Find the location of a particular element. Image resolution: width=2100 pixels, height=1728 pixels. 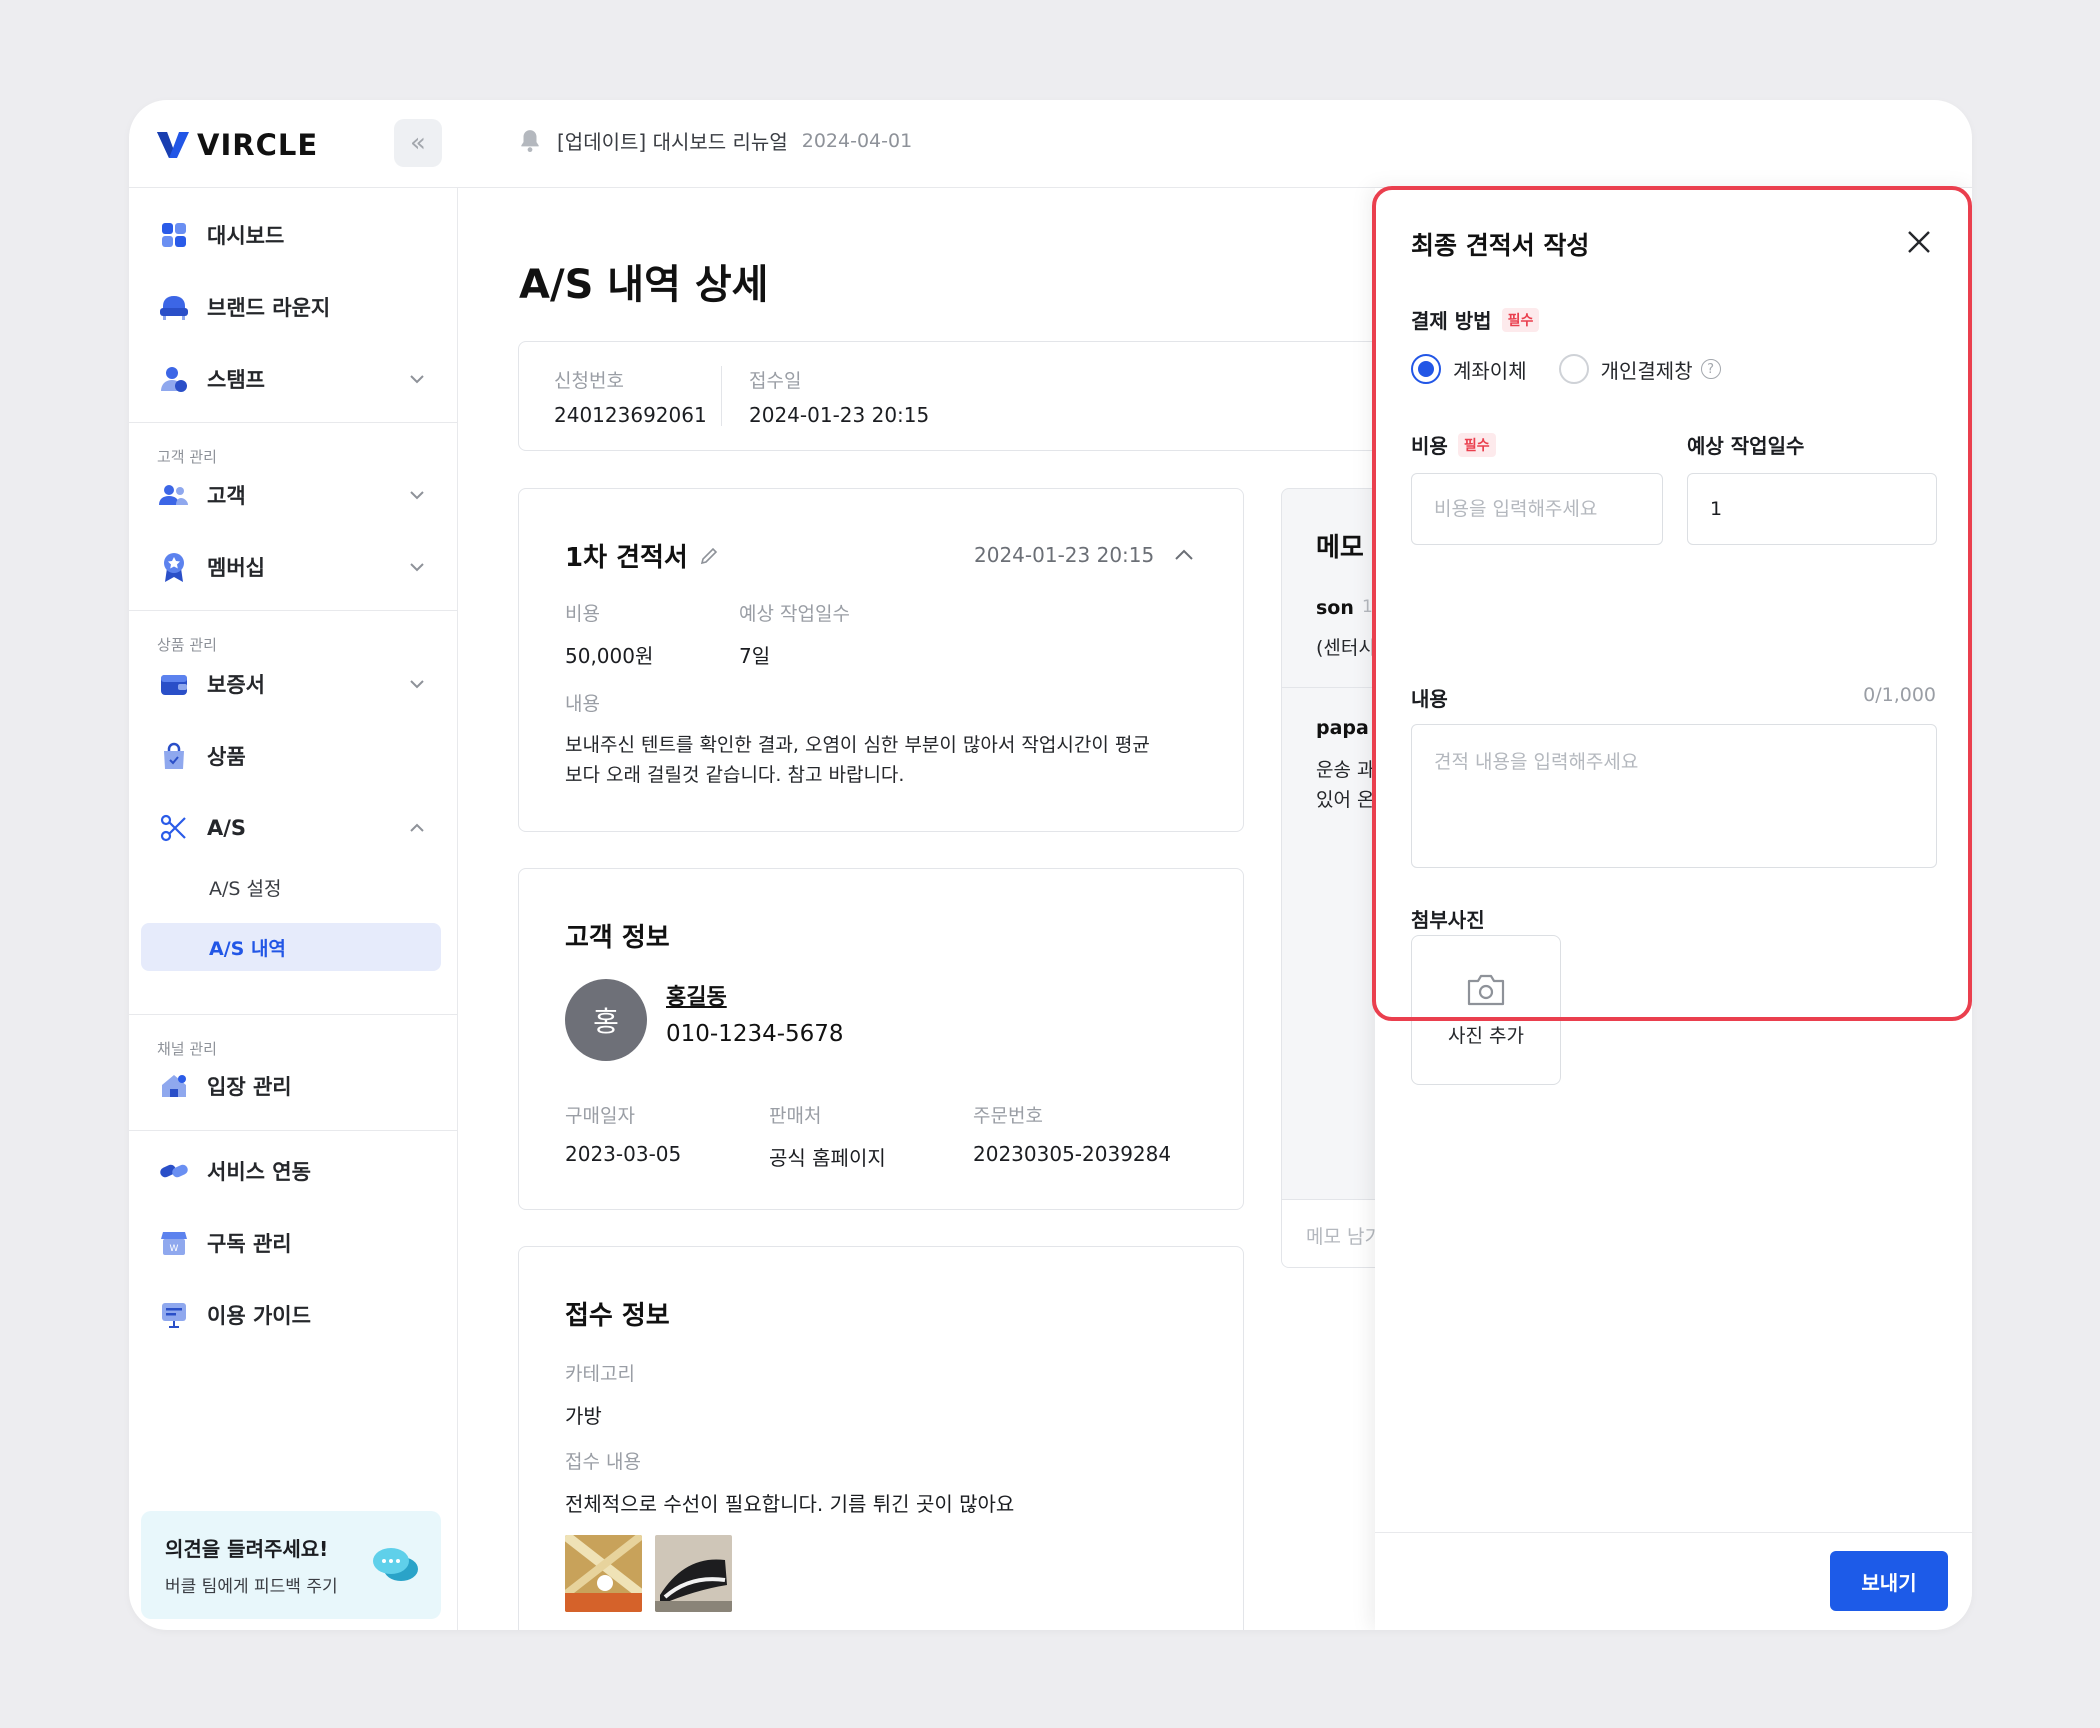

sidebar-item-subscription: W 구독 관리 is located at coordinates (291, 1243).